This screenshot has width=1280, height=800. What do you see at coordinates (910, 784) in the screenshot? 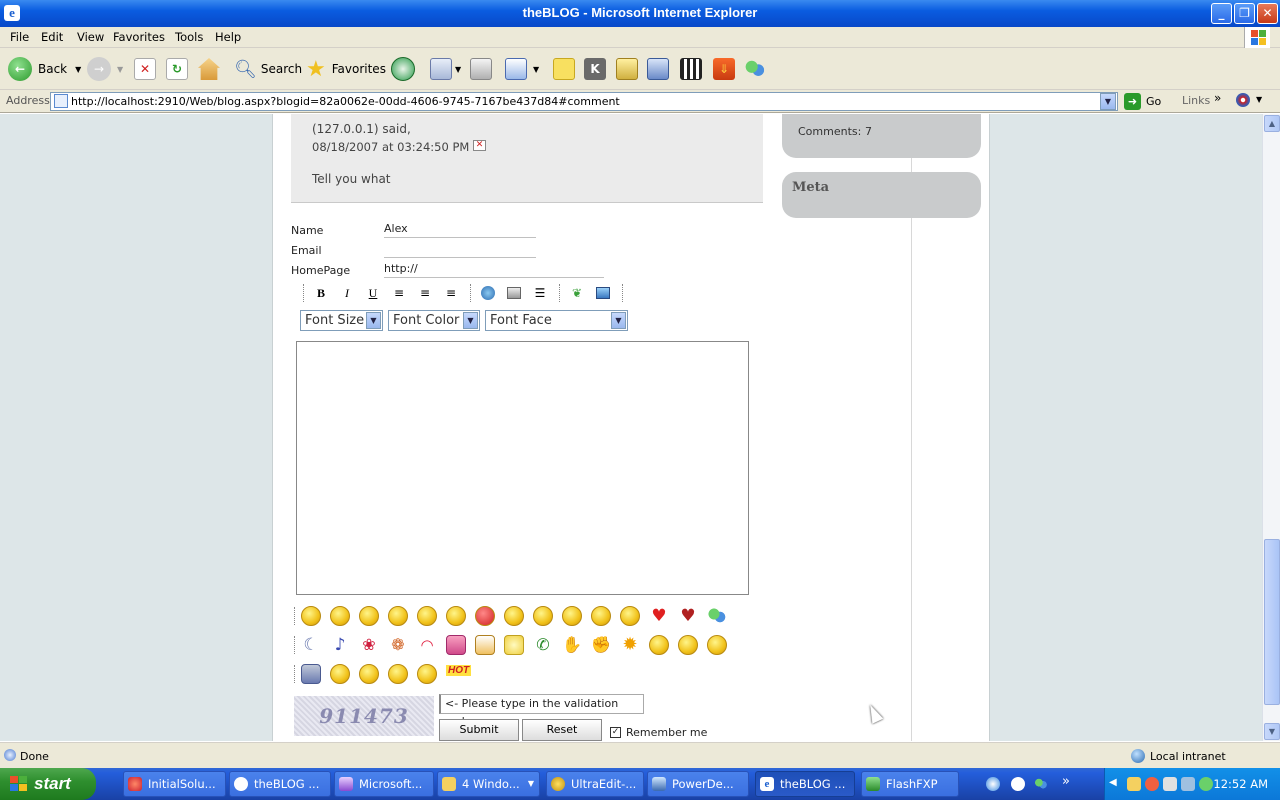
I see `task-flashfxp: FlashFXP` at bounding box center [910, 784].